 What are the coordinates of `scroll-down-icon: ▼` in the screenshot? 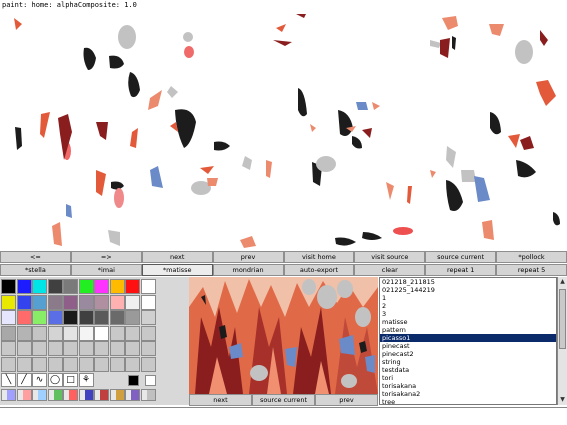 It's located at (562, 400).